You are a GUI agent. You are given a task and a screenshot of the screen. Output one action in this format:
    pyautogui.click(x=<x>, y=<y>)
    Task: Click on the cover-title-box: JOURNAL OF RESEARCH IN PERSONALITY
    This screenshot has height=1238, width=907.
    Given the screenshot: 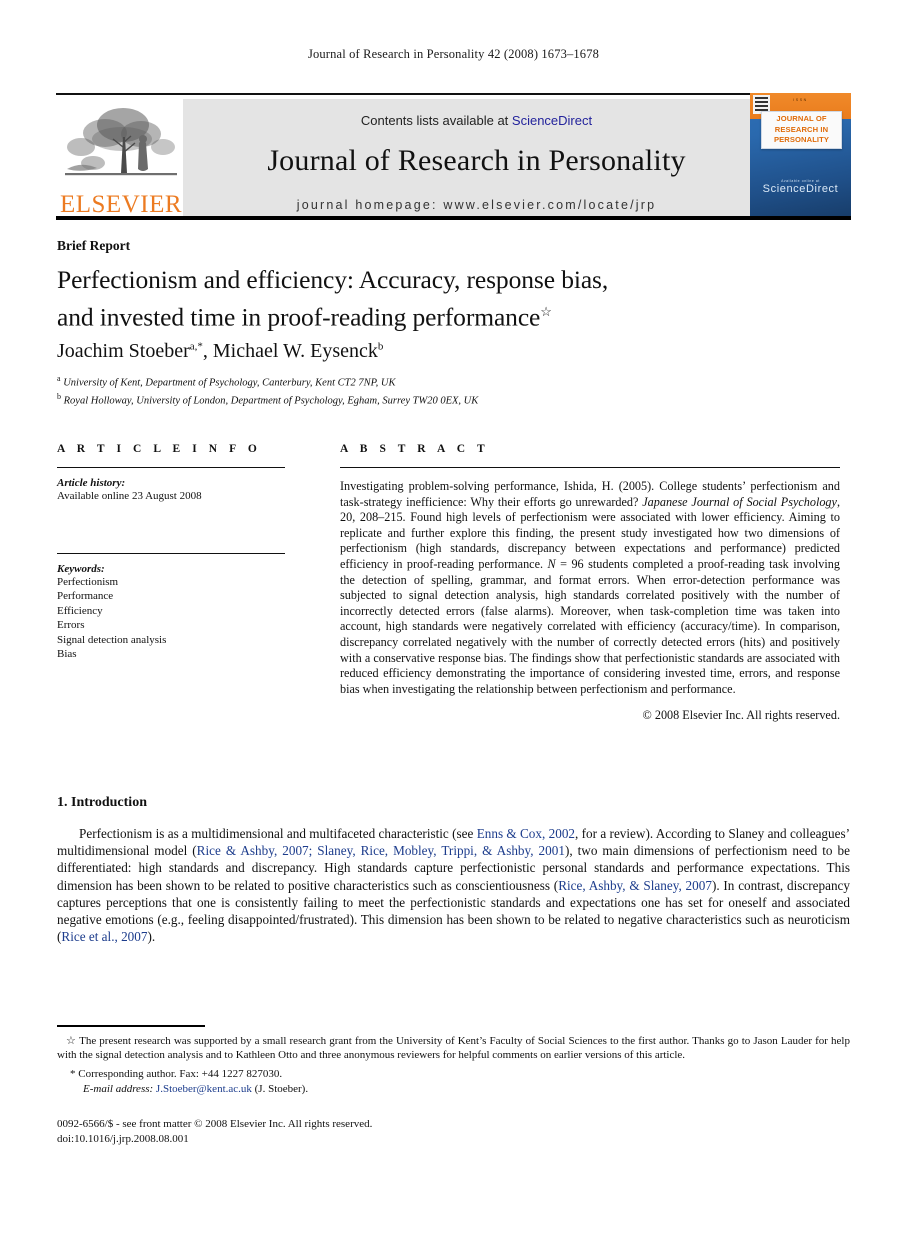 What is the action you would take?
    pyautogui.click(x=801, y=130)
    